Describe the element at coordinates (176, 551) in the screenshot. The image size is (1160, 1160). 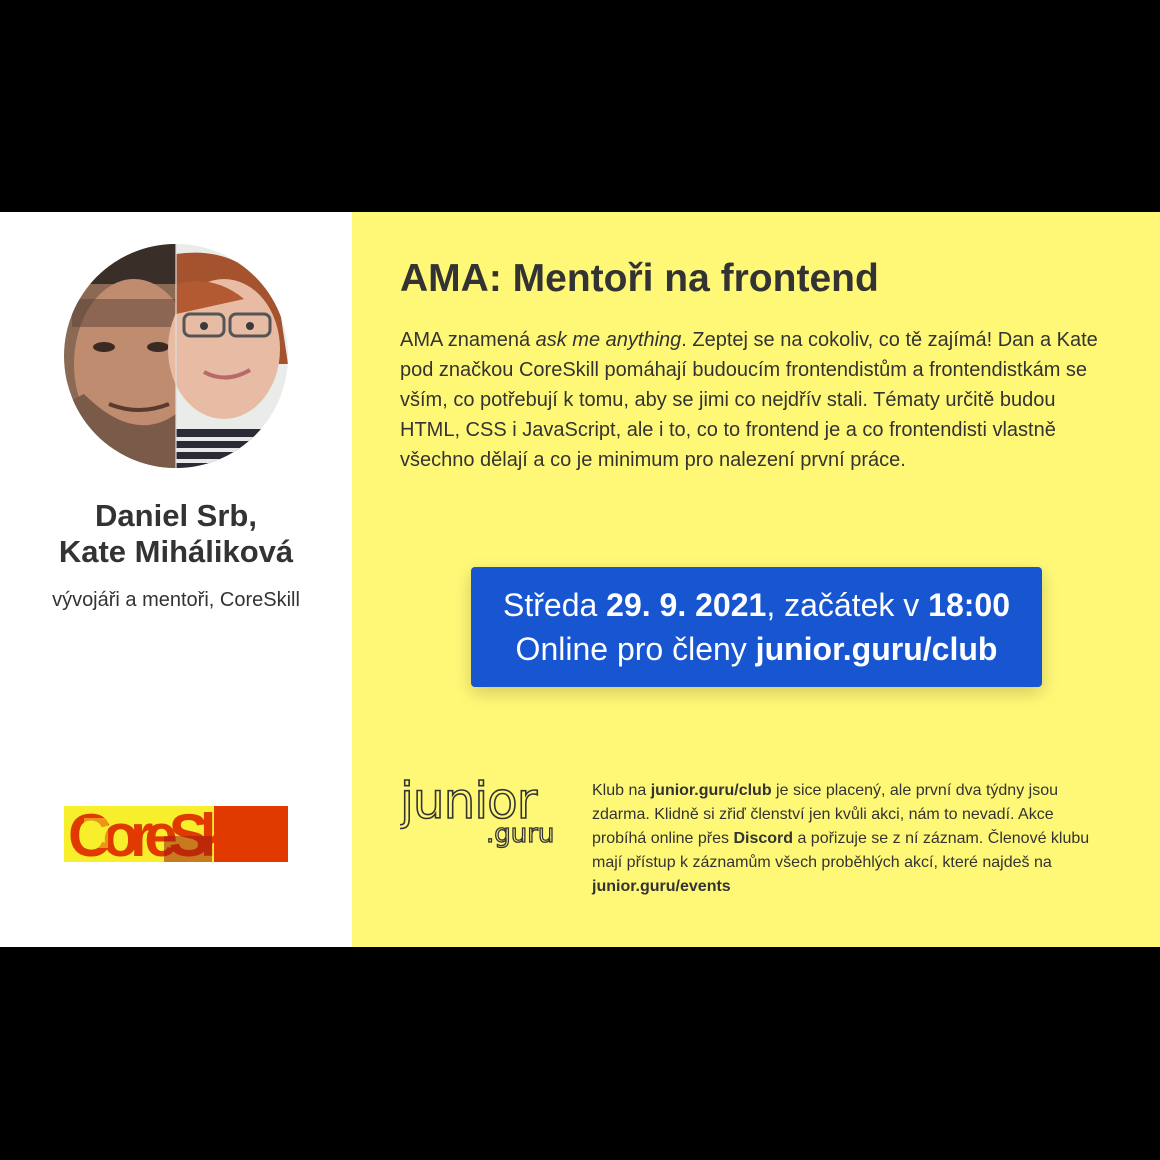
I see `speaker-name-2: Kate Miháliková` at that location.